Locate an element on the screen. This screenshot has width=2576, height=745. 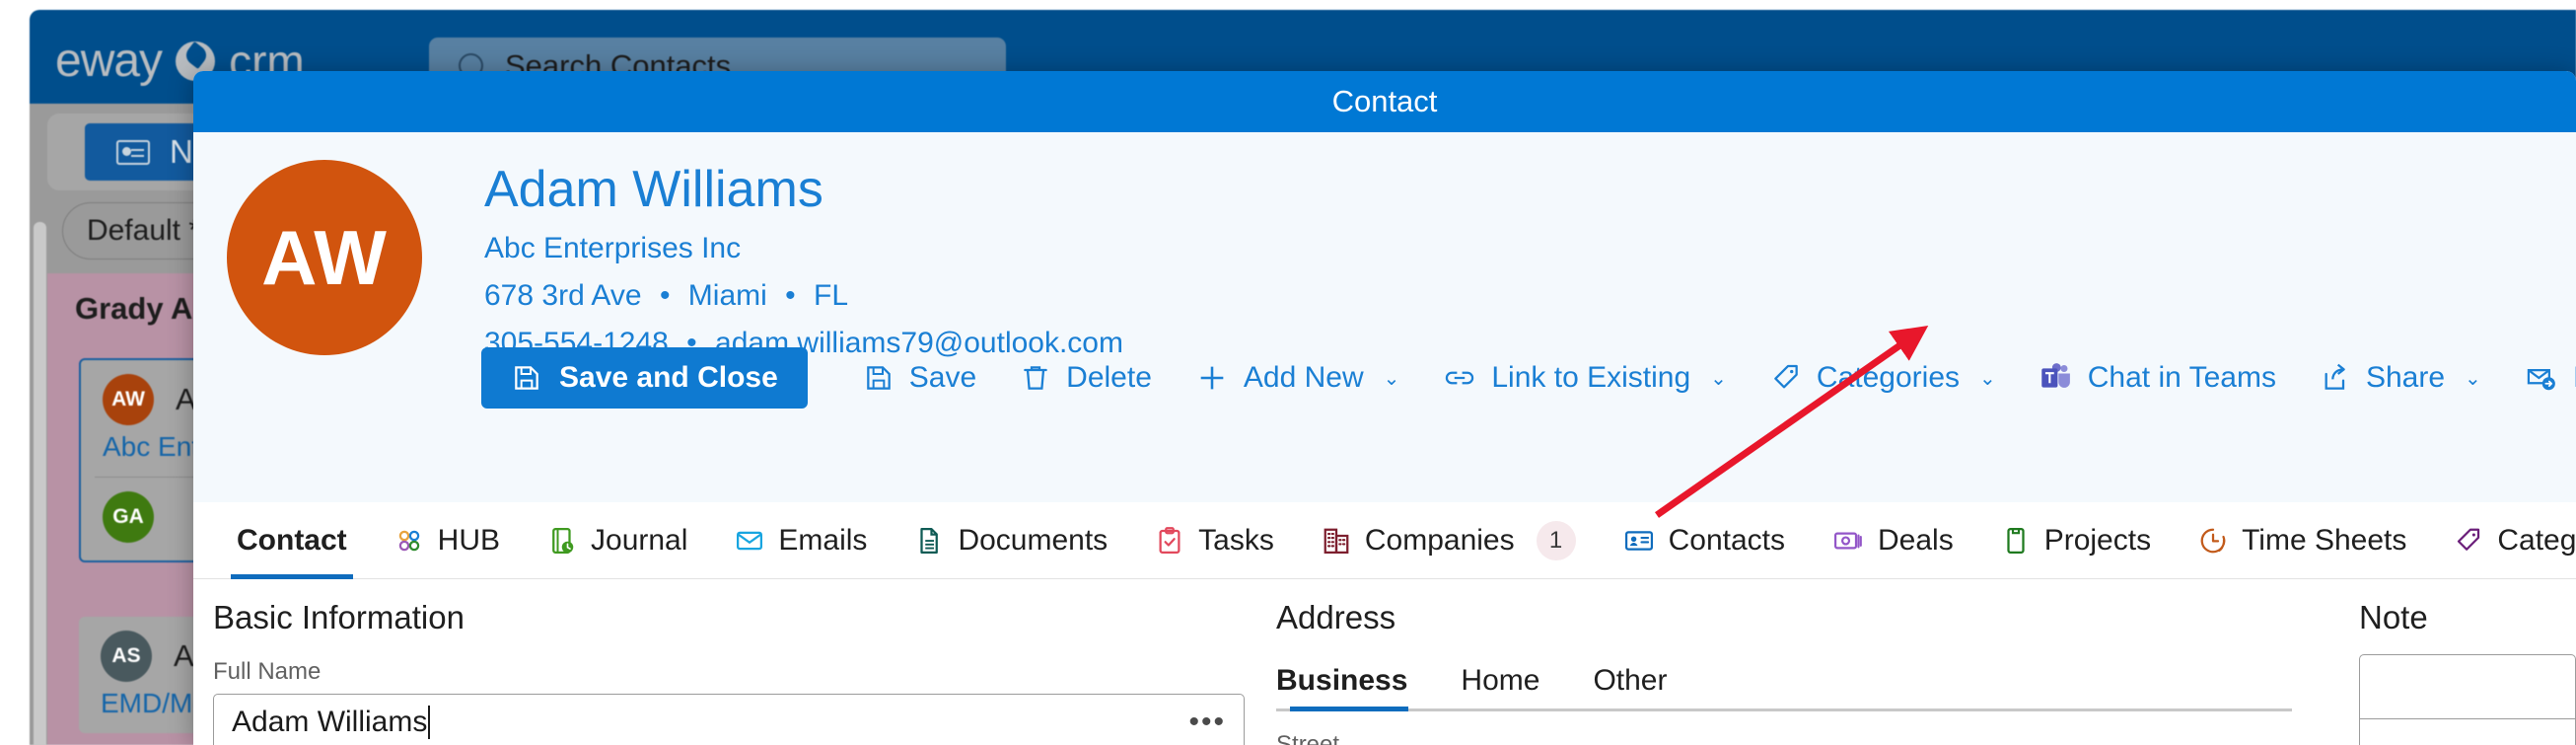
tab-categories: Categories is located at coordinates (2503, 540).